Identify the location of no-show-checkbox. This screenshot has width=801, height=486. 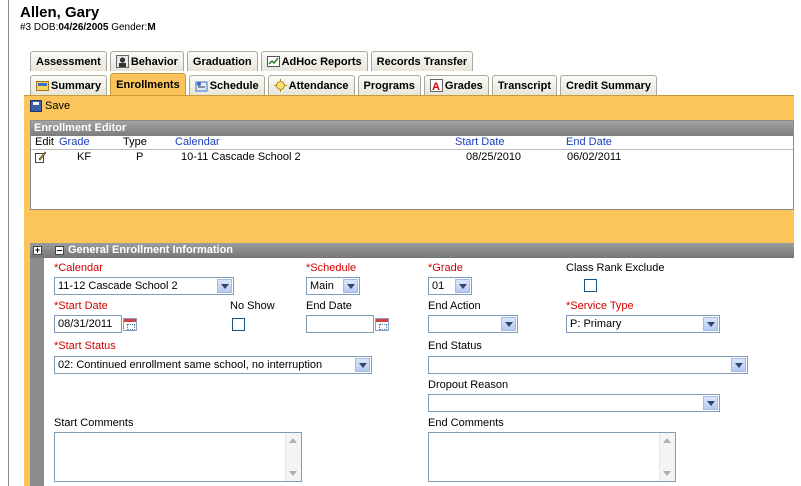
(238, 324).